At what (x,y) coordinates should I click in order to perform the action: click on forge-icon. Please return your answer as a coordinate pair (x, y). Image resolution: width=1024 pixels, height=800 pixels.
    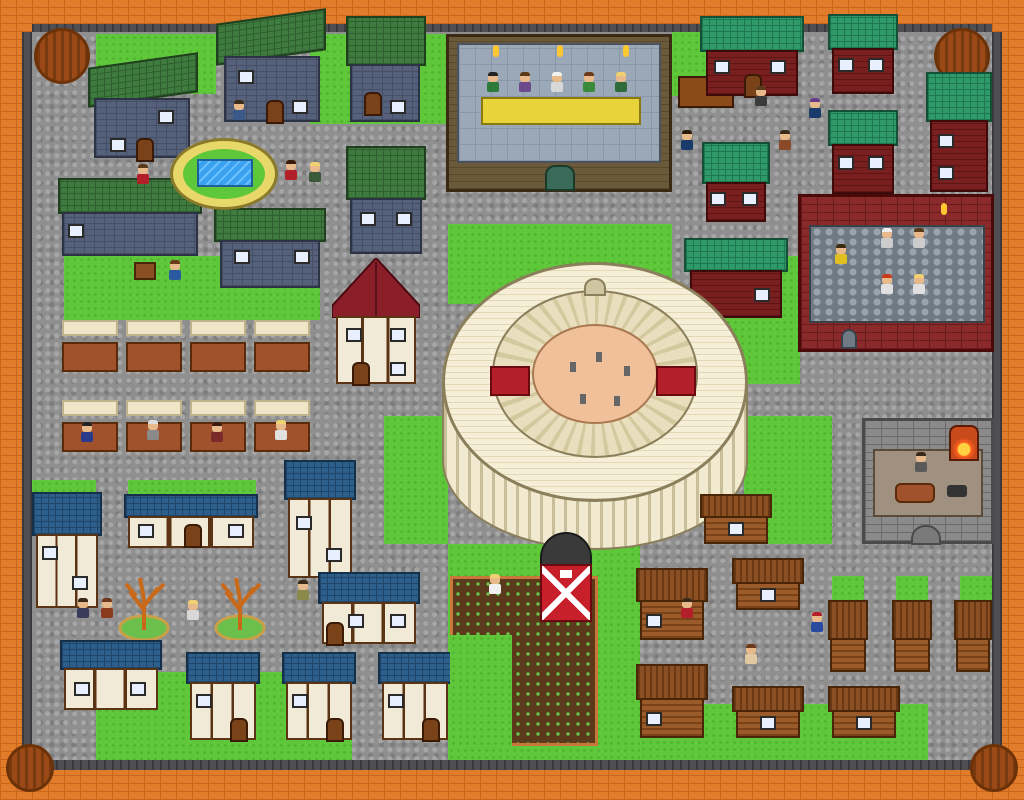
    Looking at the image, I should click on (964, 443).